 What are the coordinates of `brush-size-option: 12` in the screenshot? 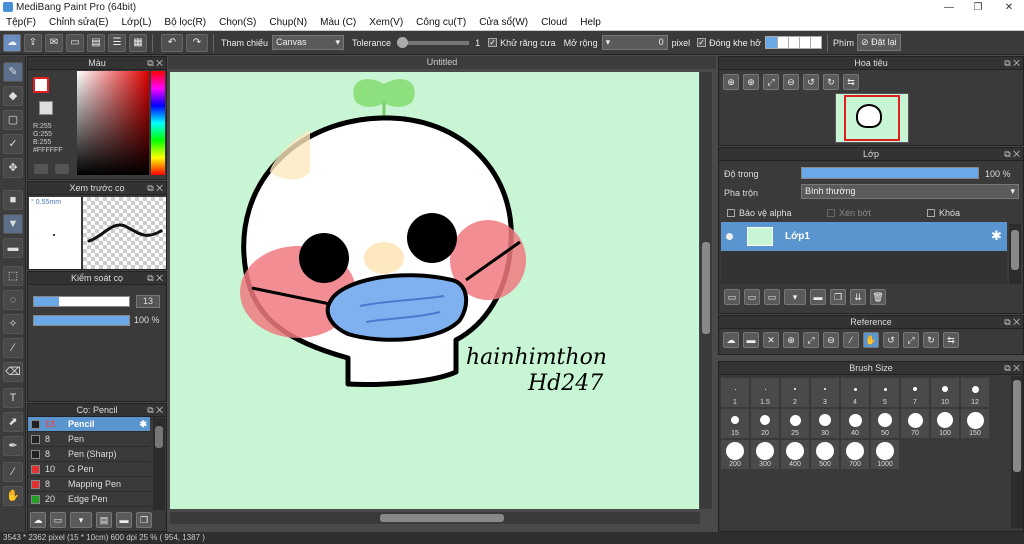 It's located at (975, 392).